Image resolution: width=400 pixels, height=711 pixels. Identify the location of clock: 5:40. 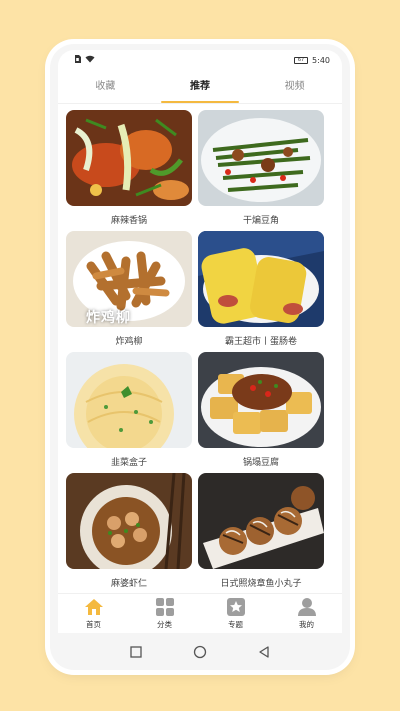
(321, 60).